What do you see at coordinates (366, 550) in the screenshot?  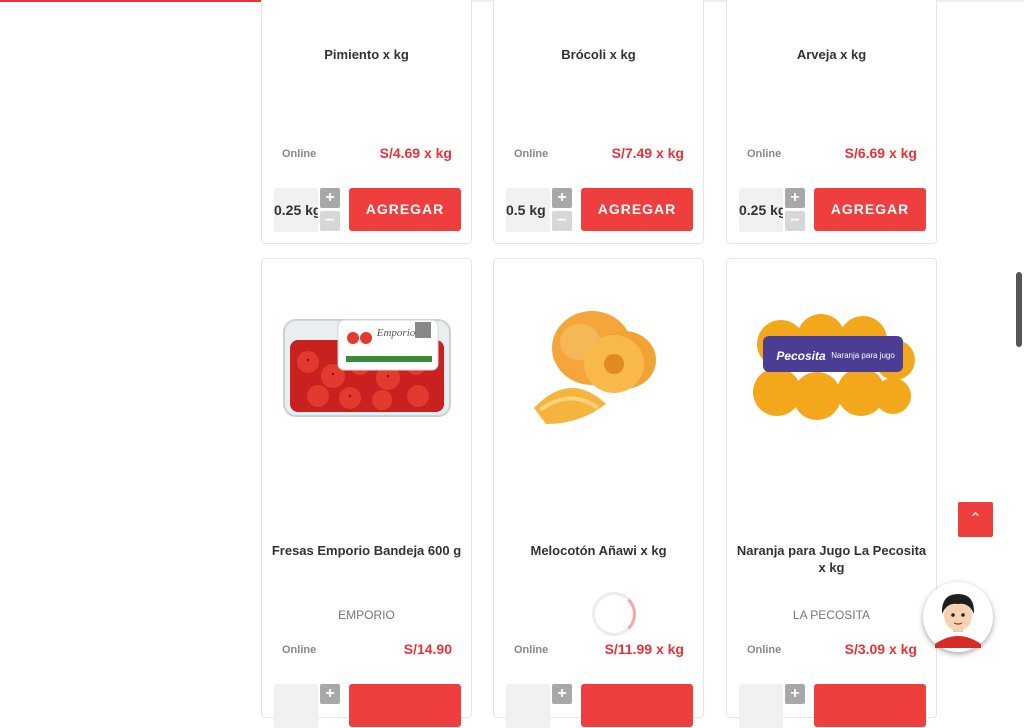 I see `product-name: Fresas Emporio Bandeja 600 g` at bounding box center [366, 550].